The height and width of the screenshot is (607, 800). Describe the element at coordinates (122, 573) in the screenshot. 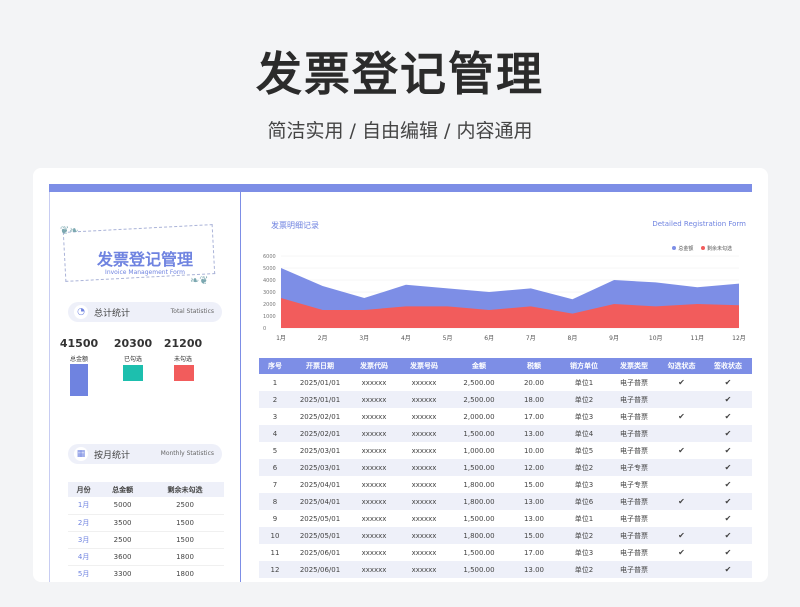

I see `table-cell: 3300` at that location.